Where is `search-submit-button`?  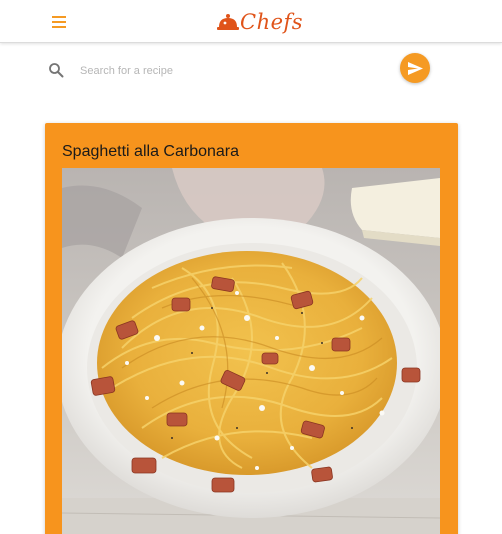
search-submit-button is located at coordinates (415, 68).